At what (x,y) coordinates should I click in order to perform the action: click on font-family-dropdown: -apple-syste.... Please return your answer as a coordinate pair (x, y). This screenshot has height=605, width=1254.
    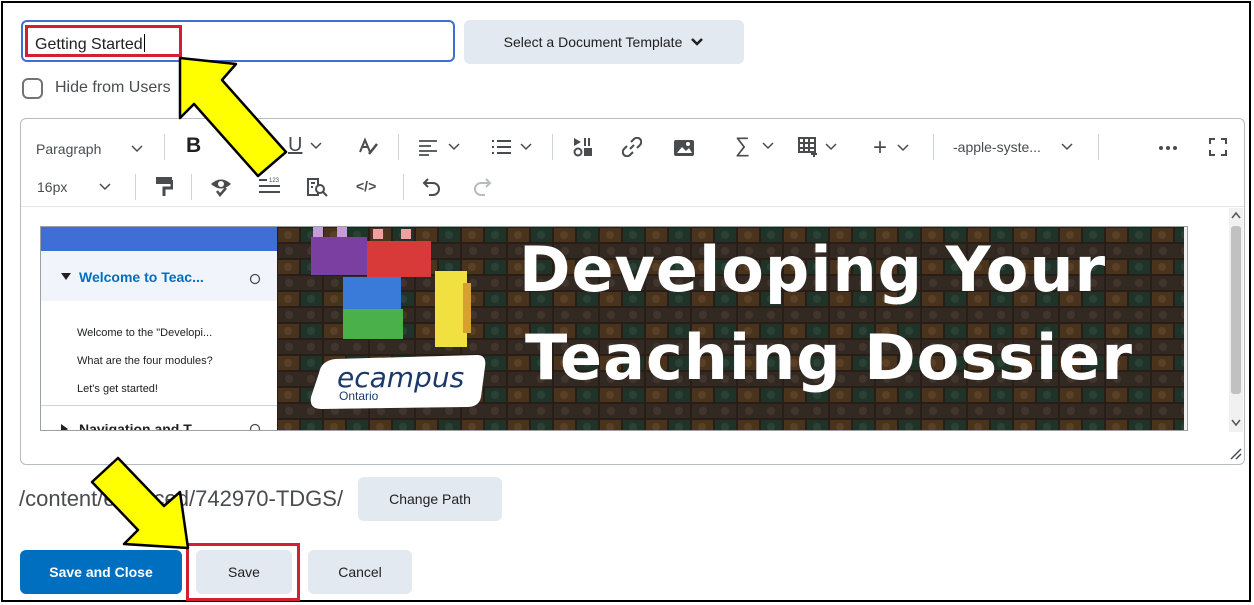
    Looking at the image, I should click on (1013, 147).